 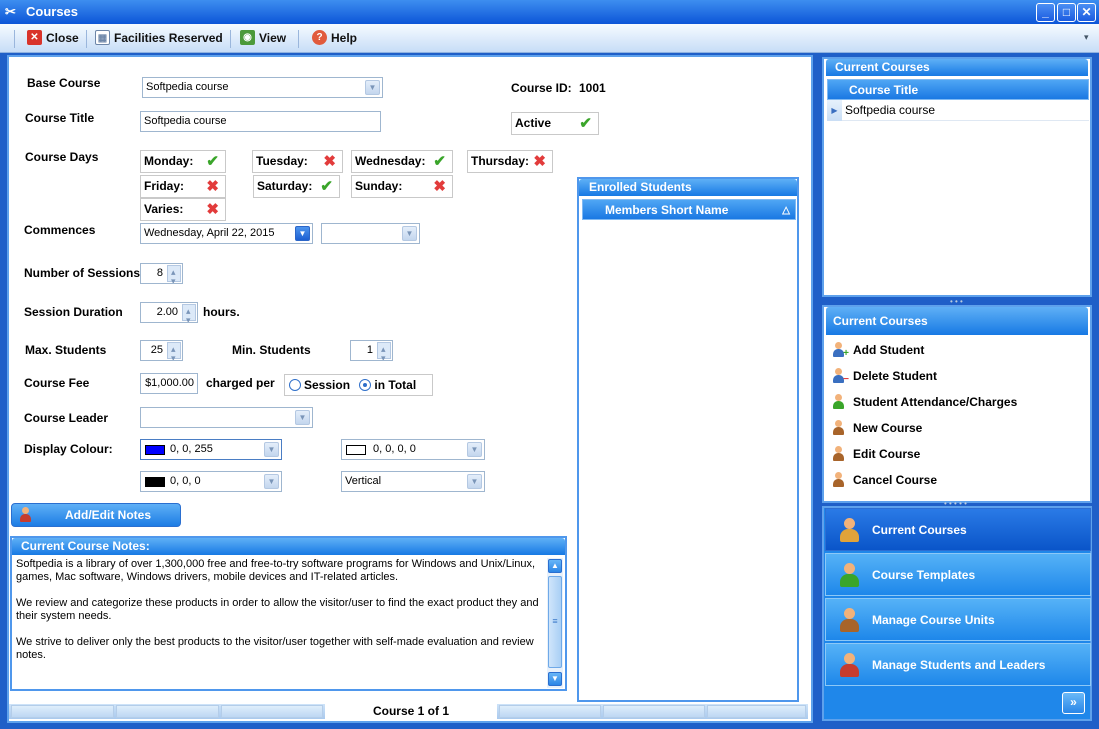 What do you see at coordinates (839, 428) in the screenshot?
I see `new-course-icon` at bounding box center [839, 428].